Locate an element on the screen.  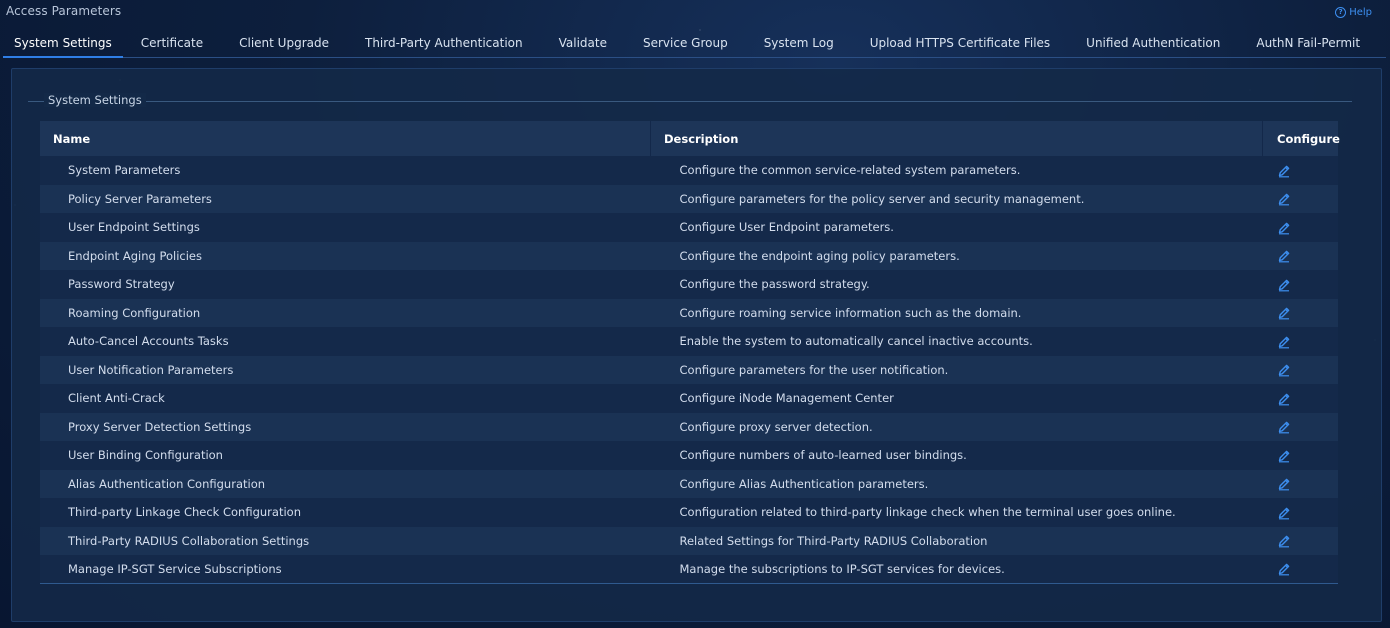
row-description: Configure the password strategy. is located at coordinates (774, 284).